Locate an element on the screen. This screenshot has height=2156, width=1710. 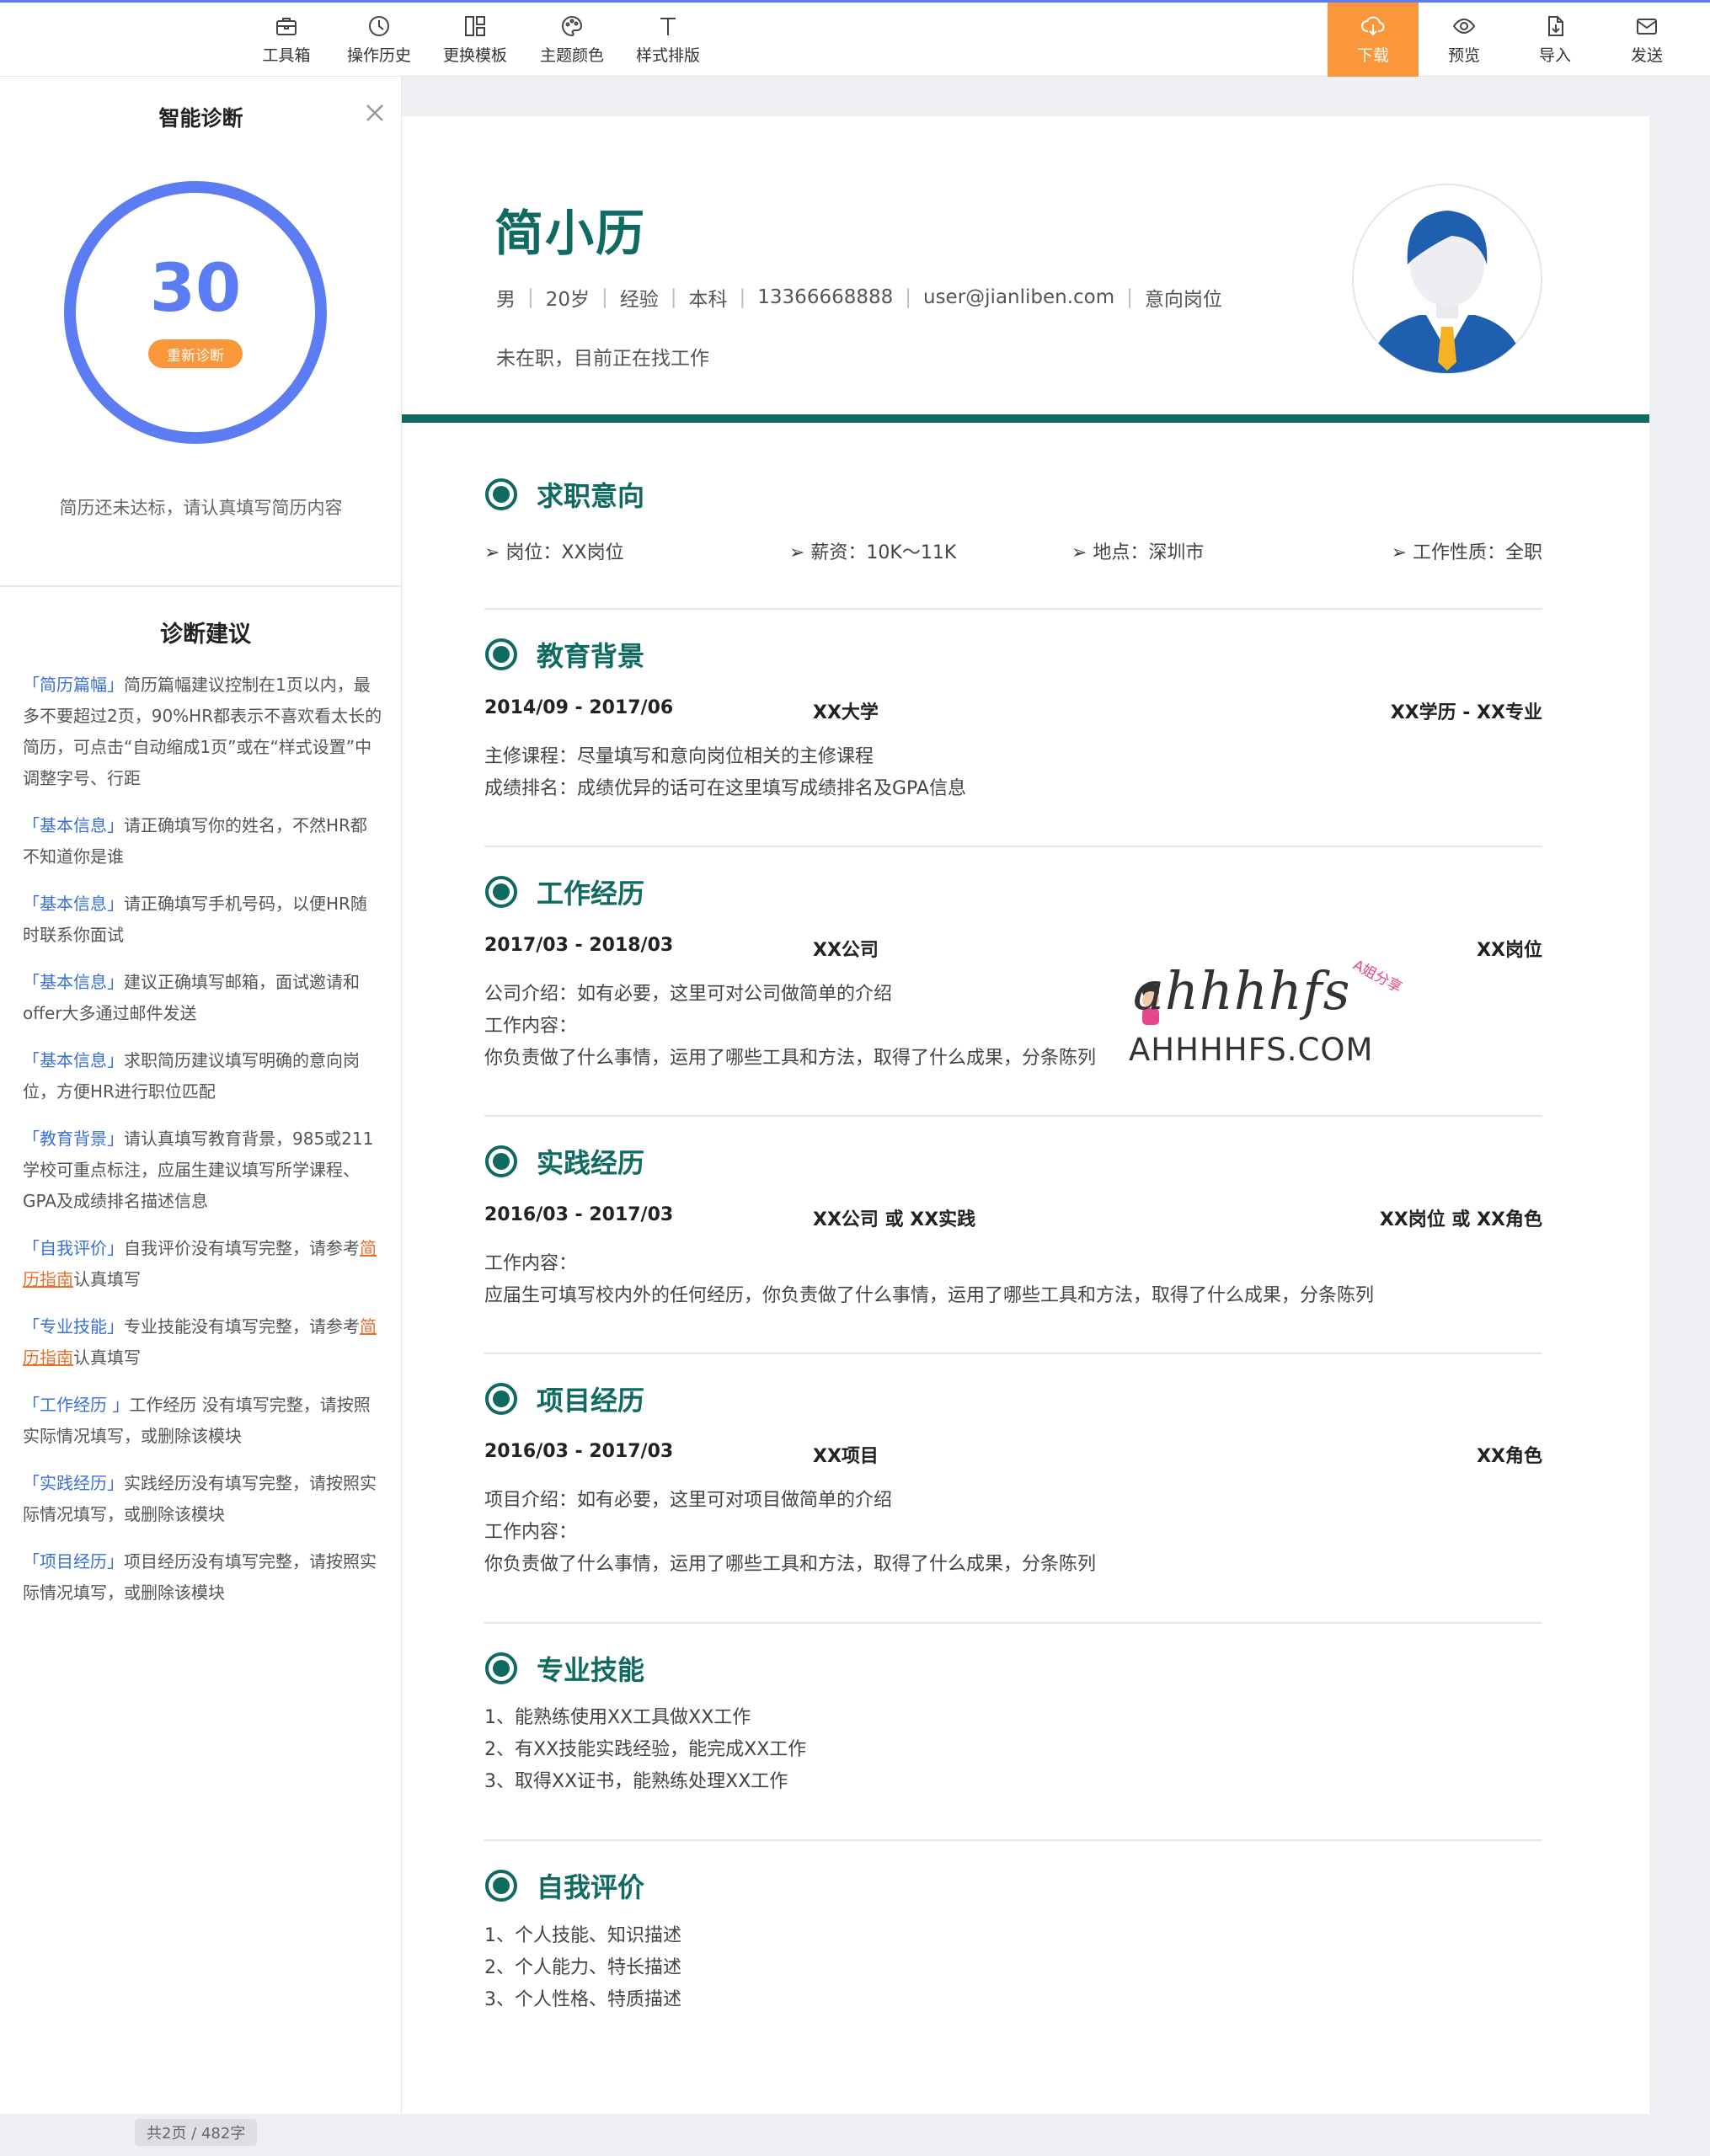
import-label: 导入 is located at coordinates (1554, 55).